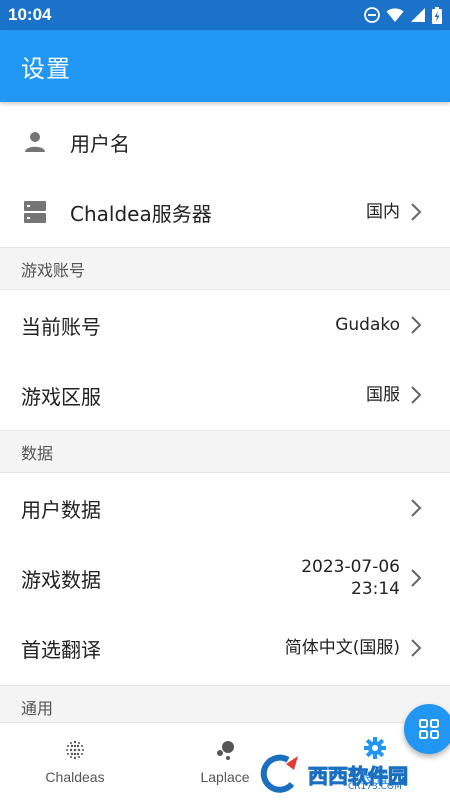  Describe the element at coordinates (100, 143) in the screenshot. I see `username-label: 用户名` at that location.